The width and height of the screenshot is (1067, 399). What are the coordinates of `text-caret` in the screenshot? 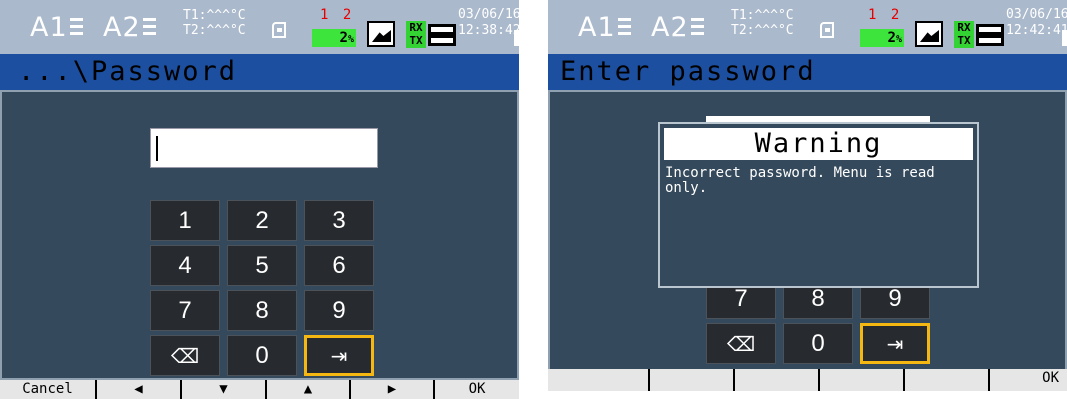 It's located at (157, 148).